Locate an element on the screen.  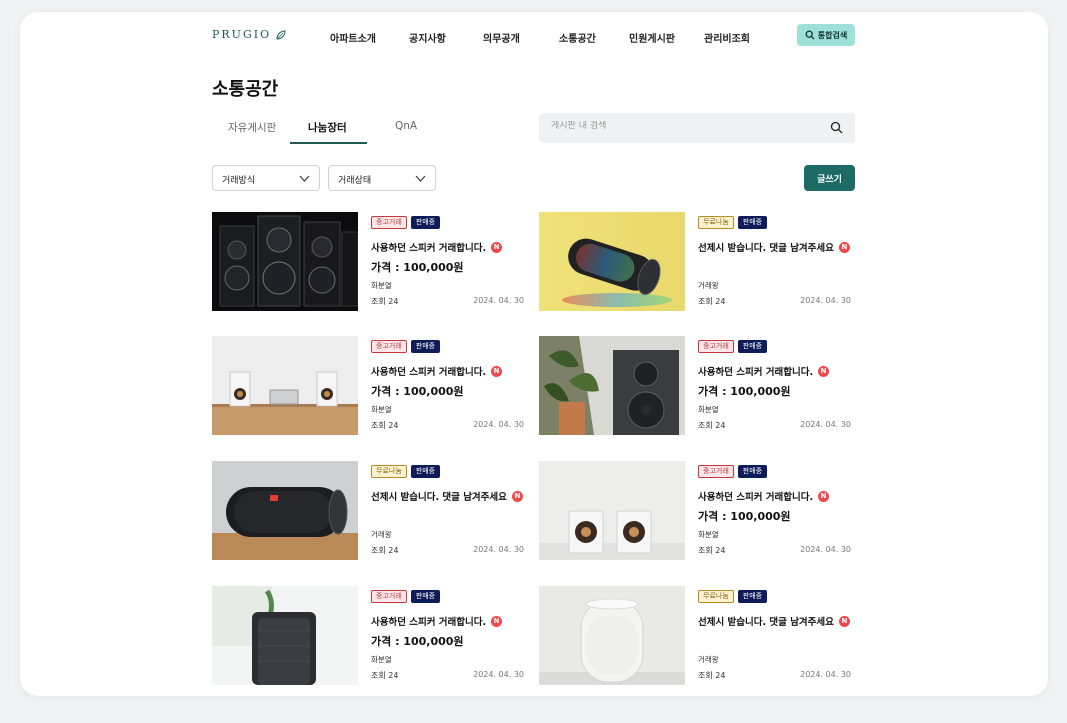
logo: PRUGIO is located at coordinates (249, 34).